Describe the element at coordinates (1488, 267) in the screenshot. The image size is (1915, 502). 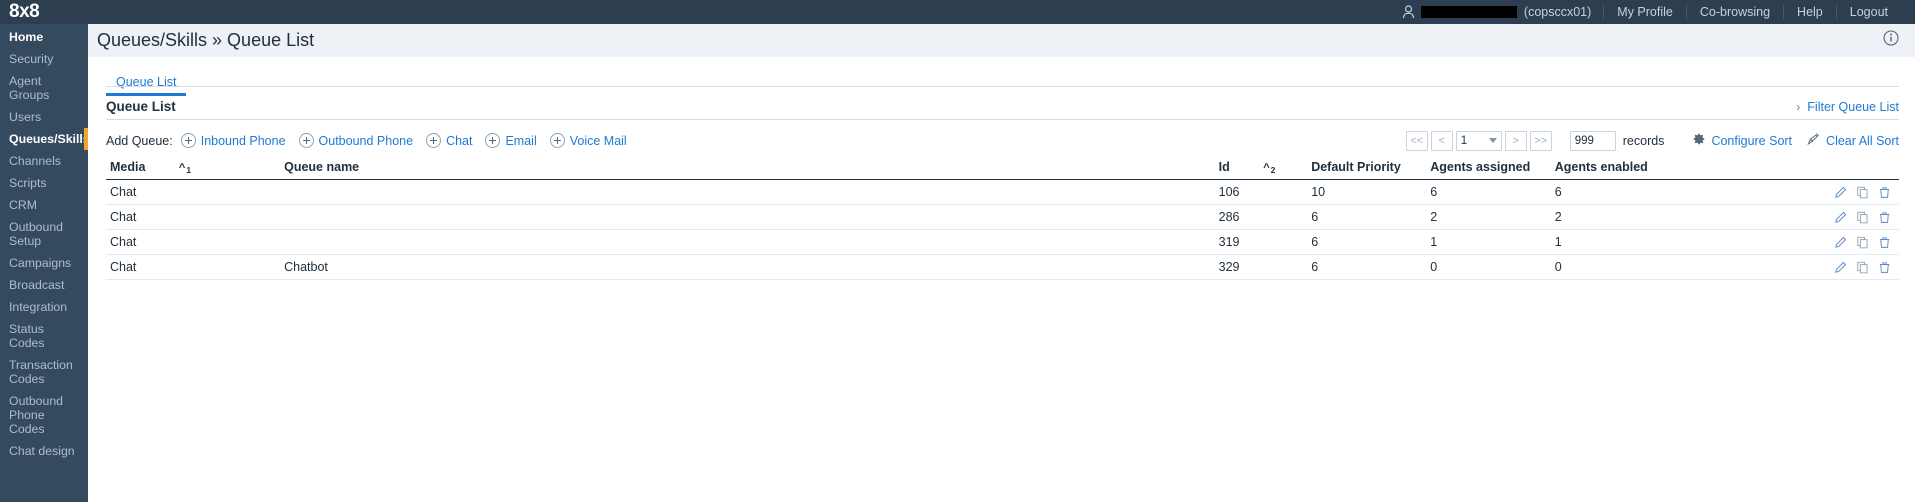
I see `cell-agents-assigned: 0` at that location.